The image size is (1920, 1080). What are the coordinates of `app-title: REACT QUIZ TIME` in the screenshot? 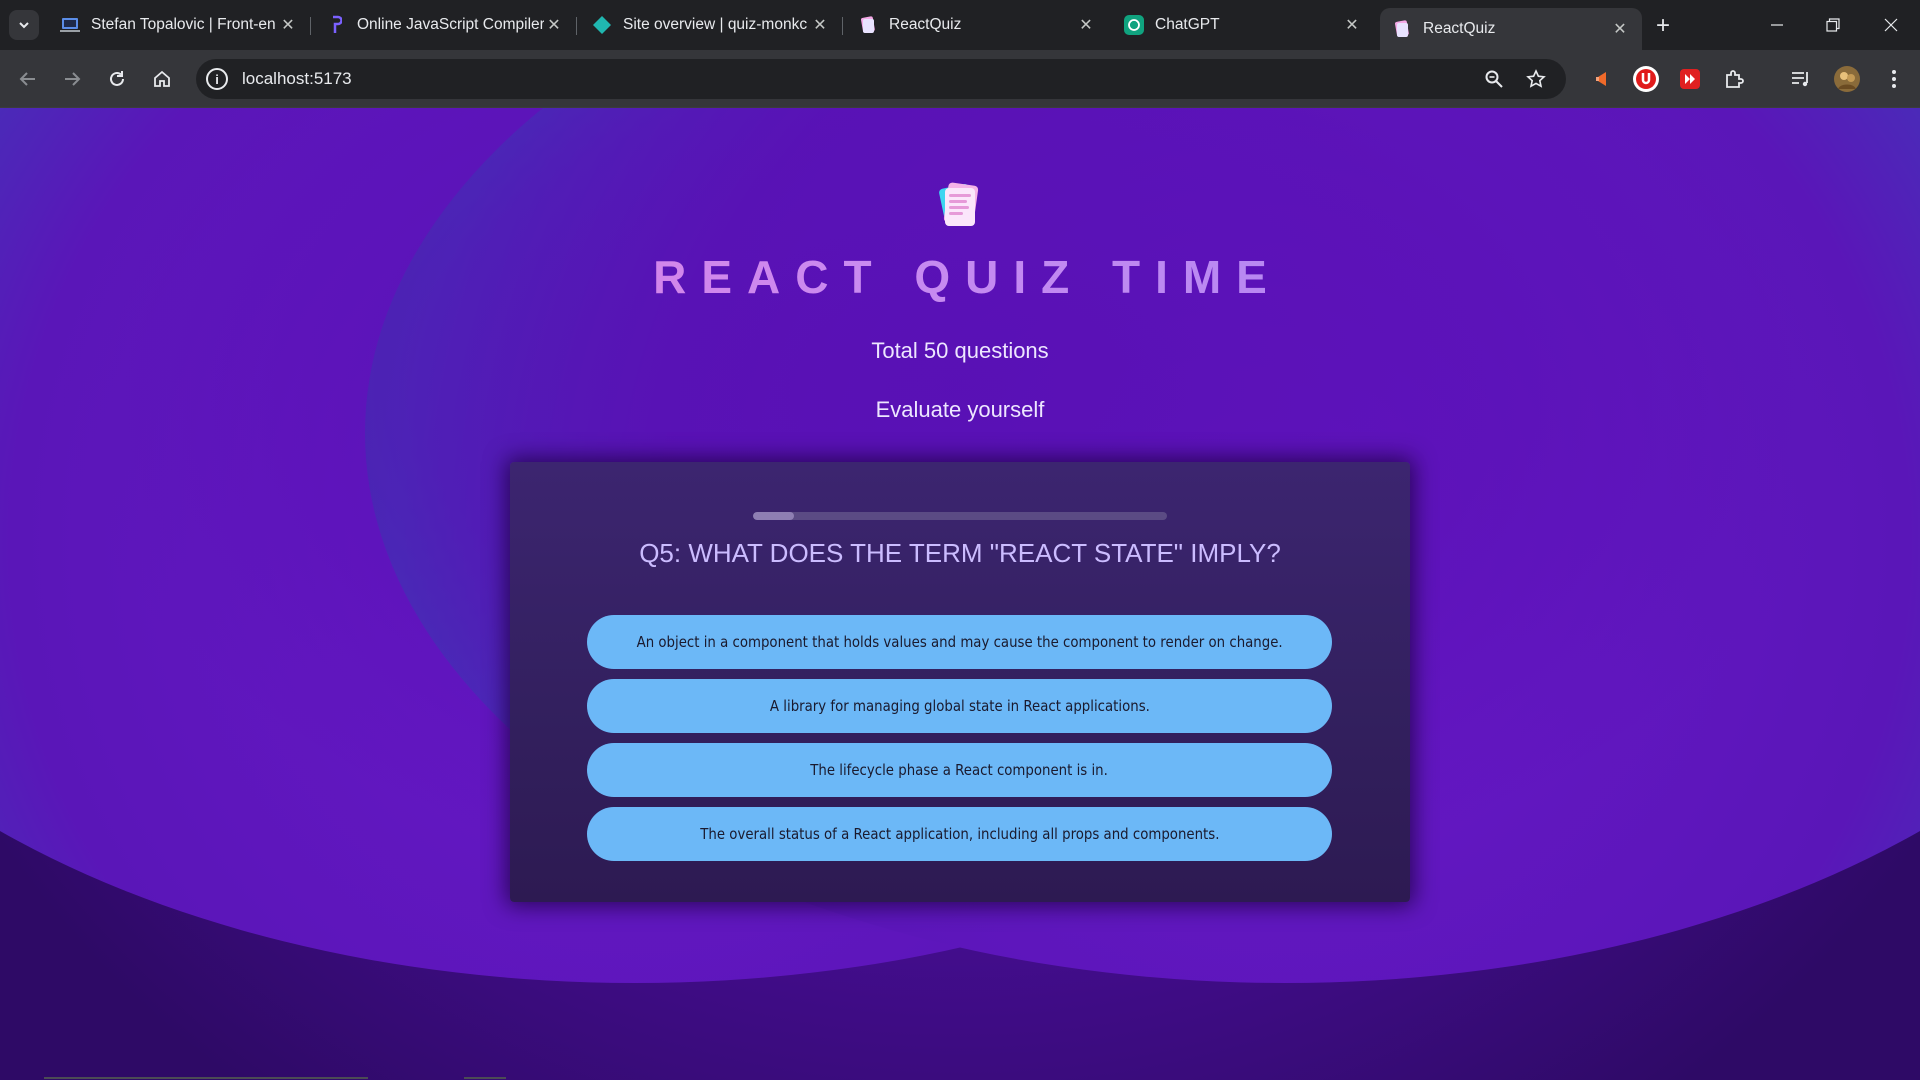 It's located at (960, 277).